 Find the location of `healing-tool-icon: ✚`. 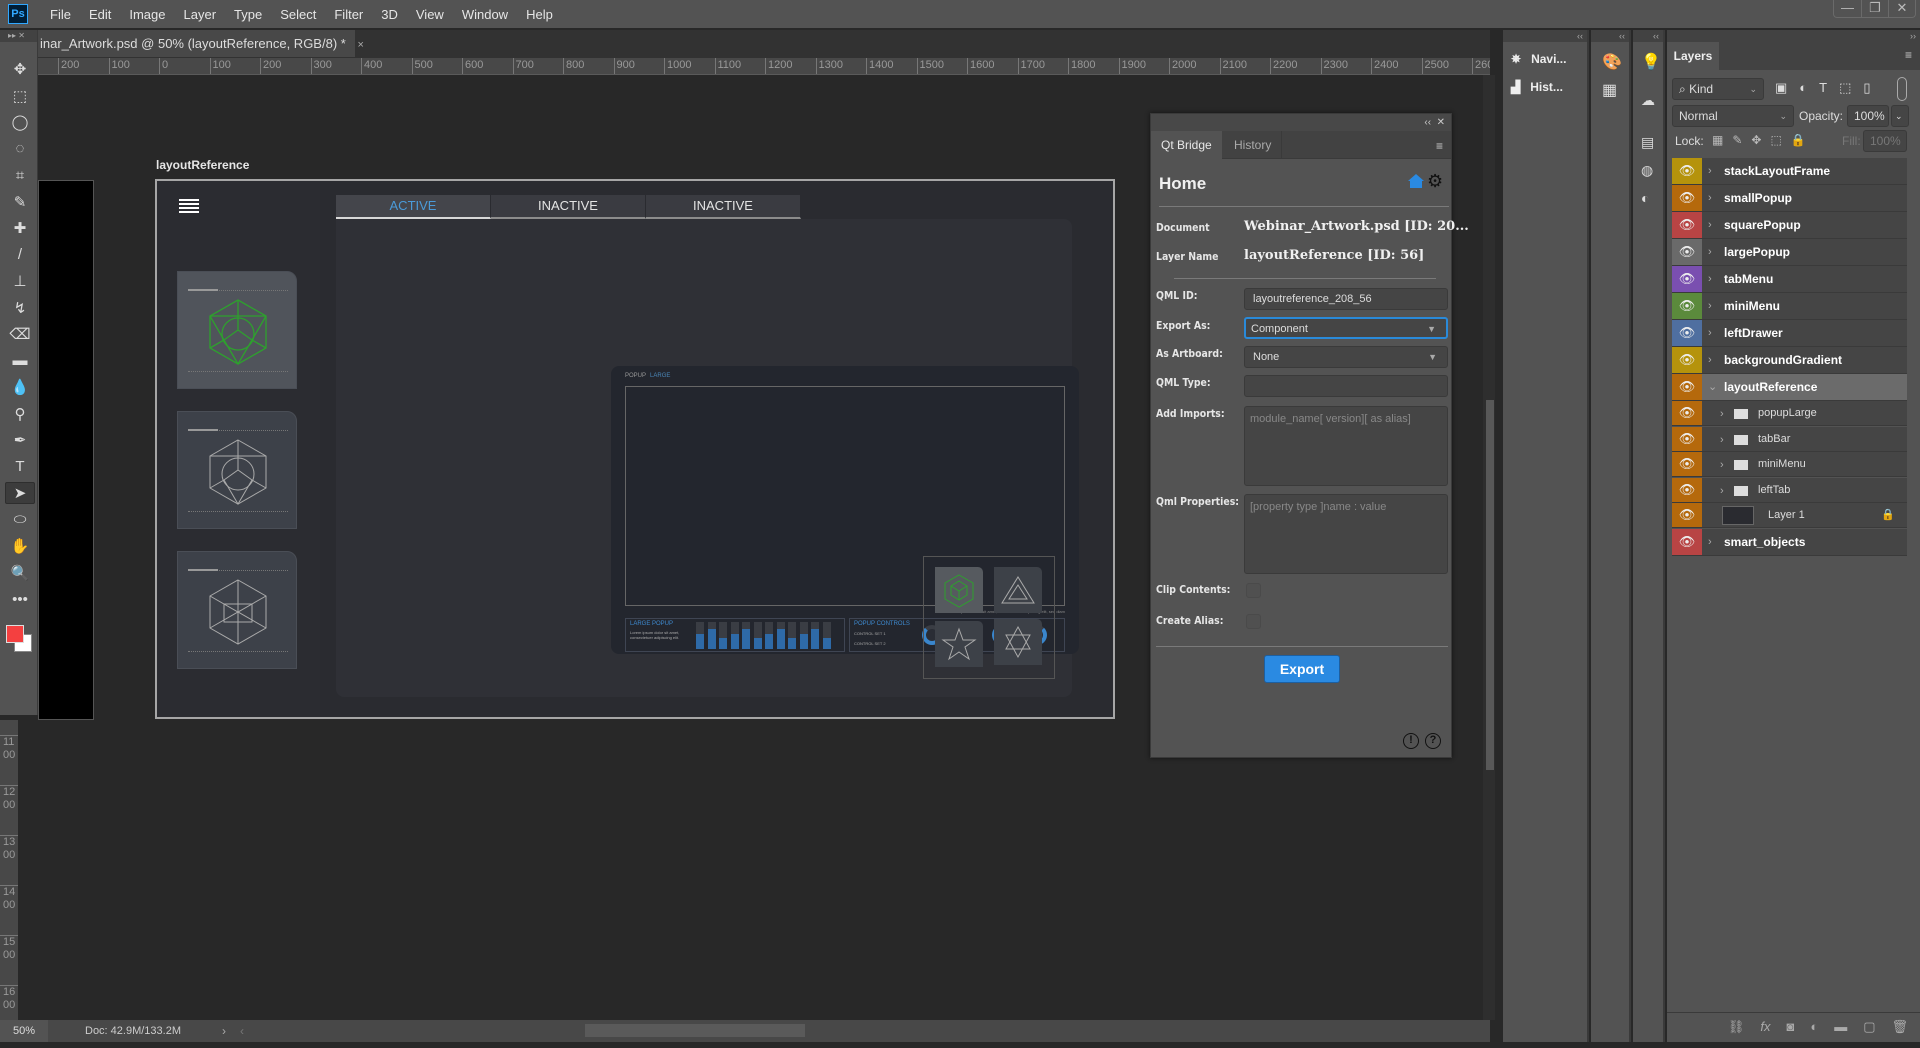

healing-tool-icon: ✚ is located at coordinates (20, 228).